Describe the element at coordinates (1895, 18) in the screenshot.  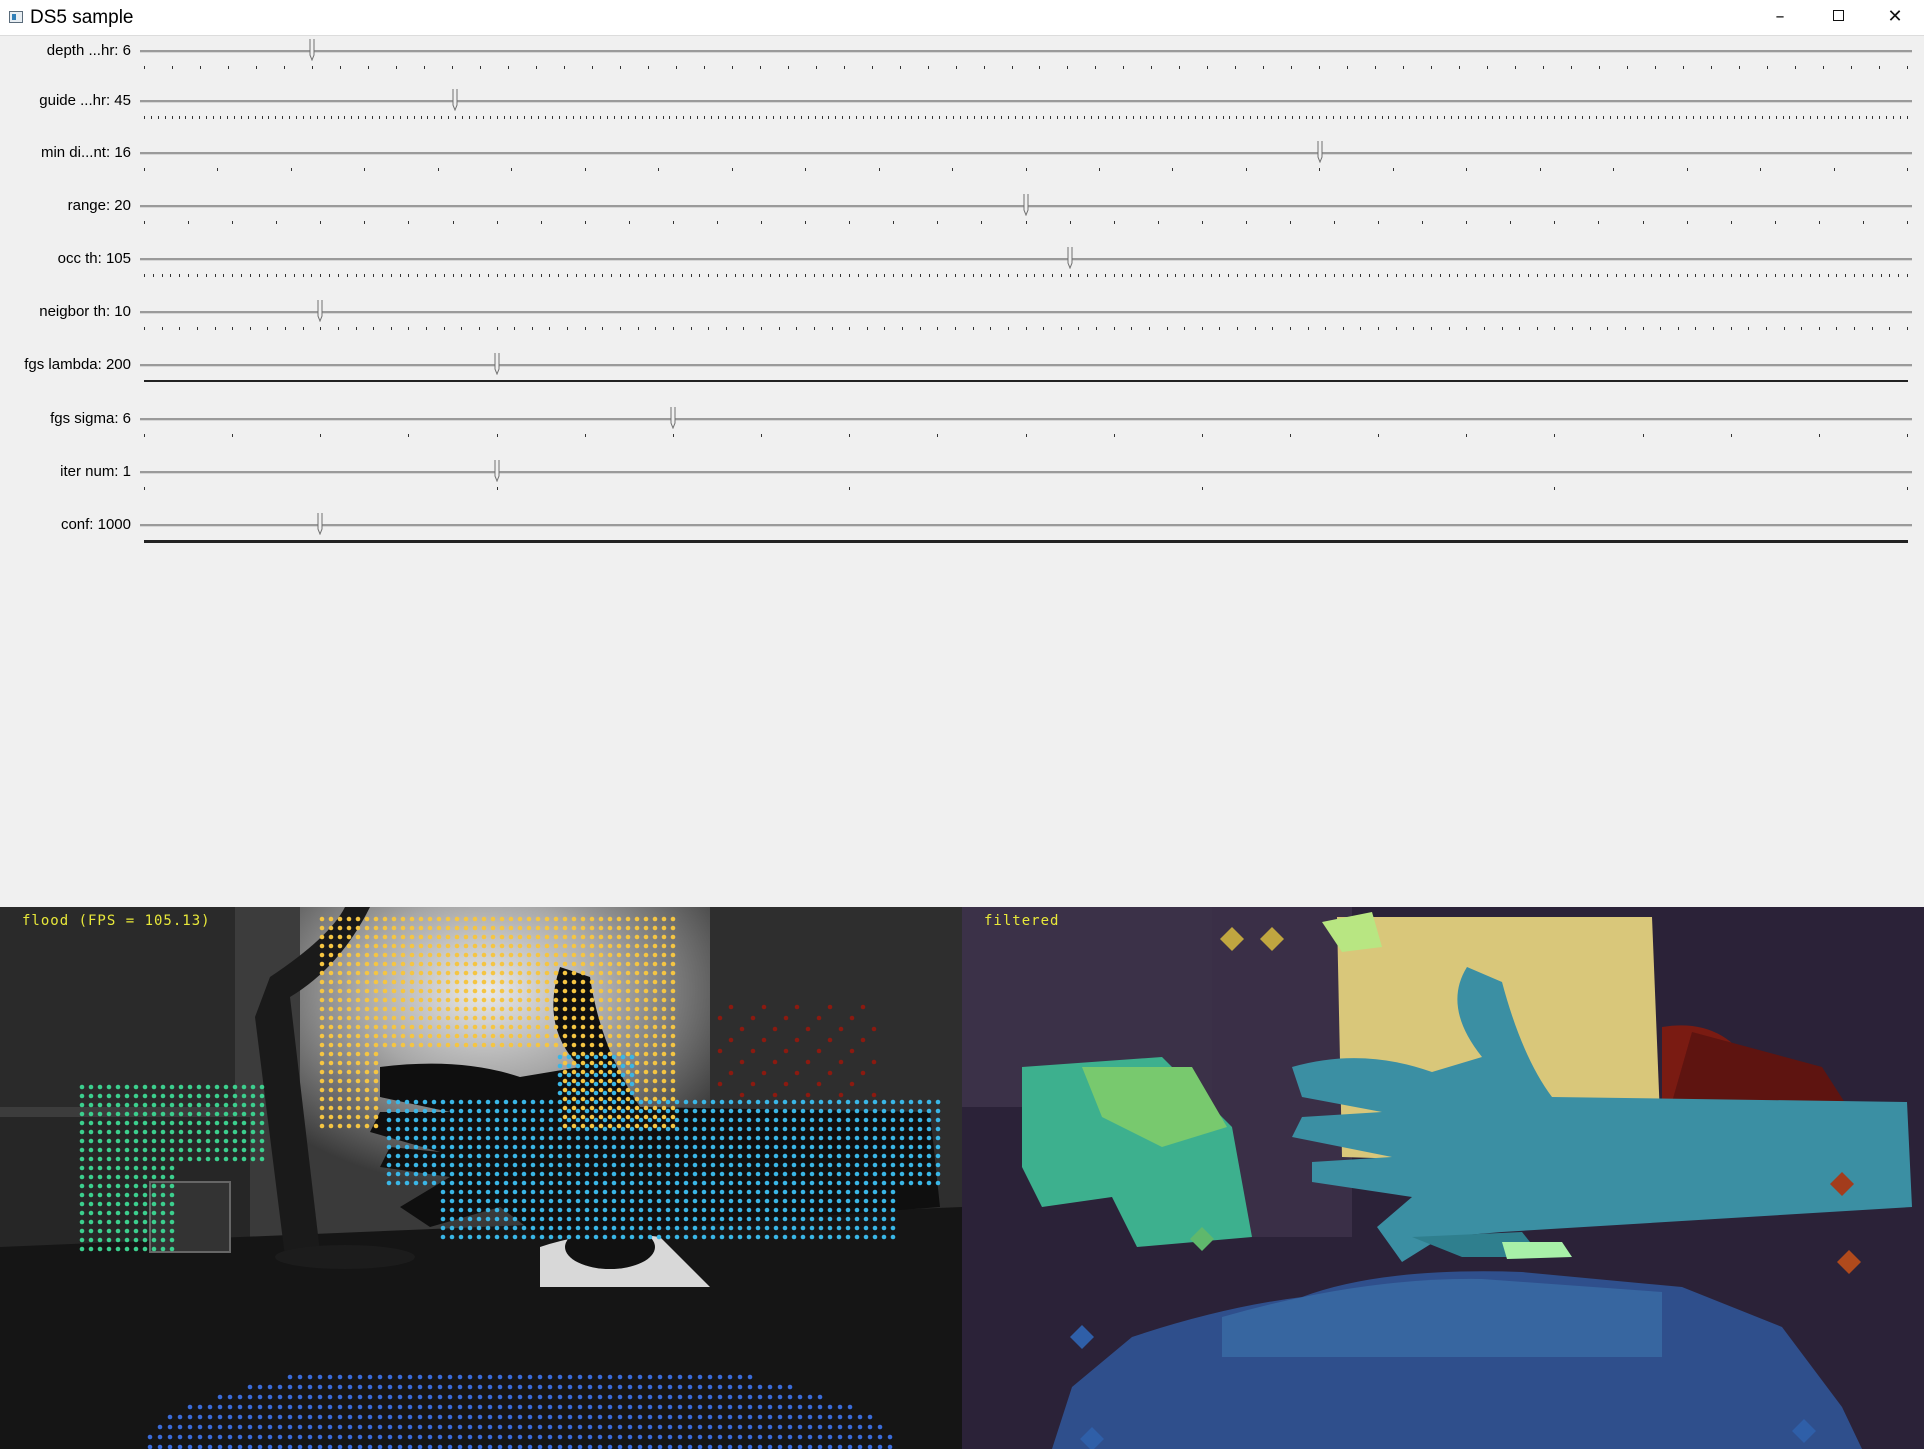
I see `close-button: ✕` at that location.